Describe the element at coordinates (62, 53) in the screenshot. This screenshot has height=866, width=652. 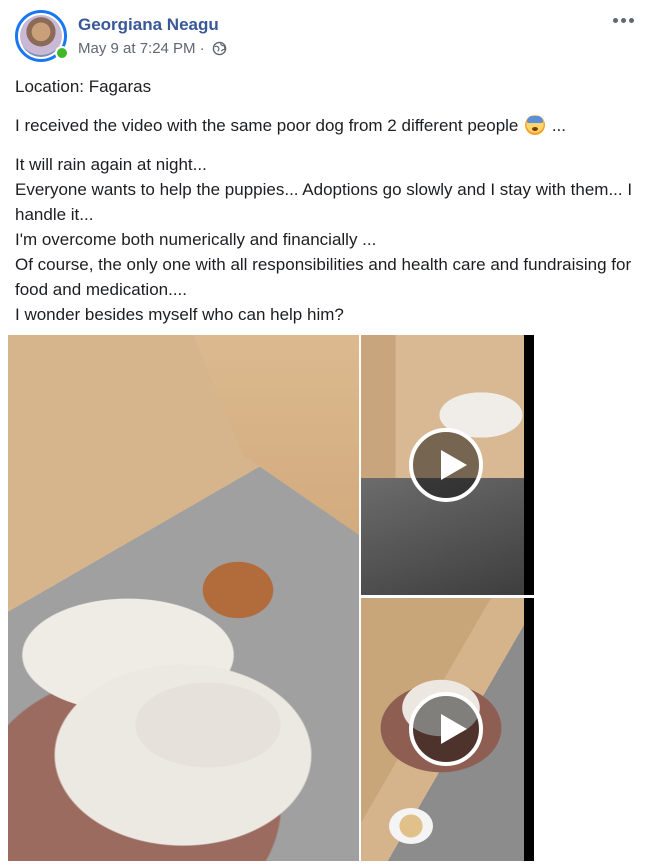
I see `online-status-icon` at that location.